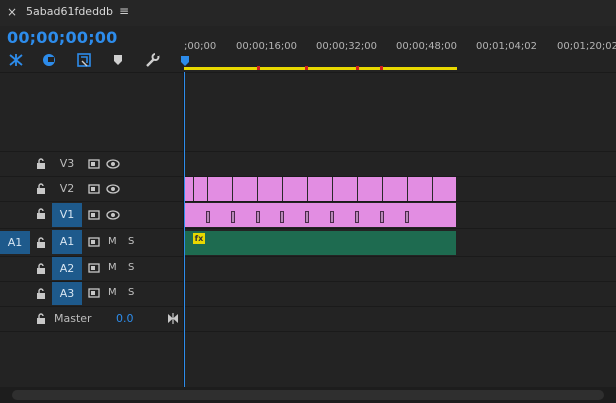  Describe the element at coordinates (16, 60) in the screenshot. I see `snap-magnet-icon` at that location.